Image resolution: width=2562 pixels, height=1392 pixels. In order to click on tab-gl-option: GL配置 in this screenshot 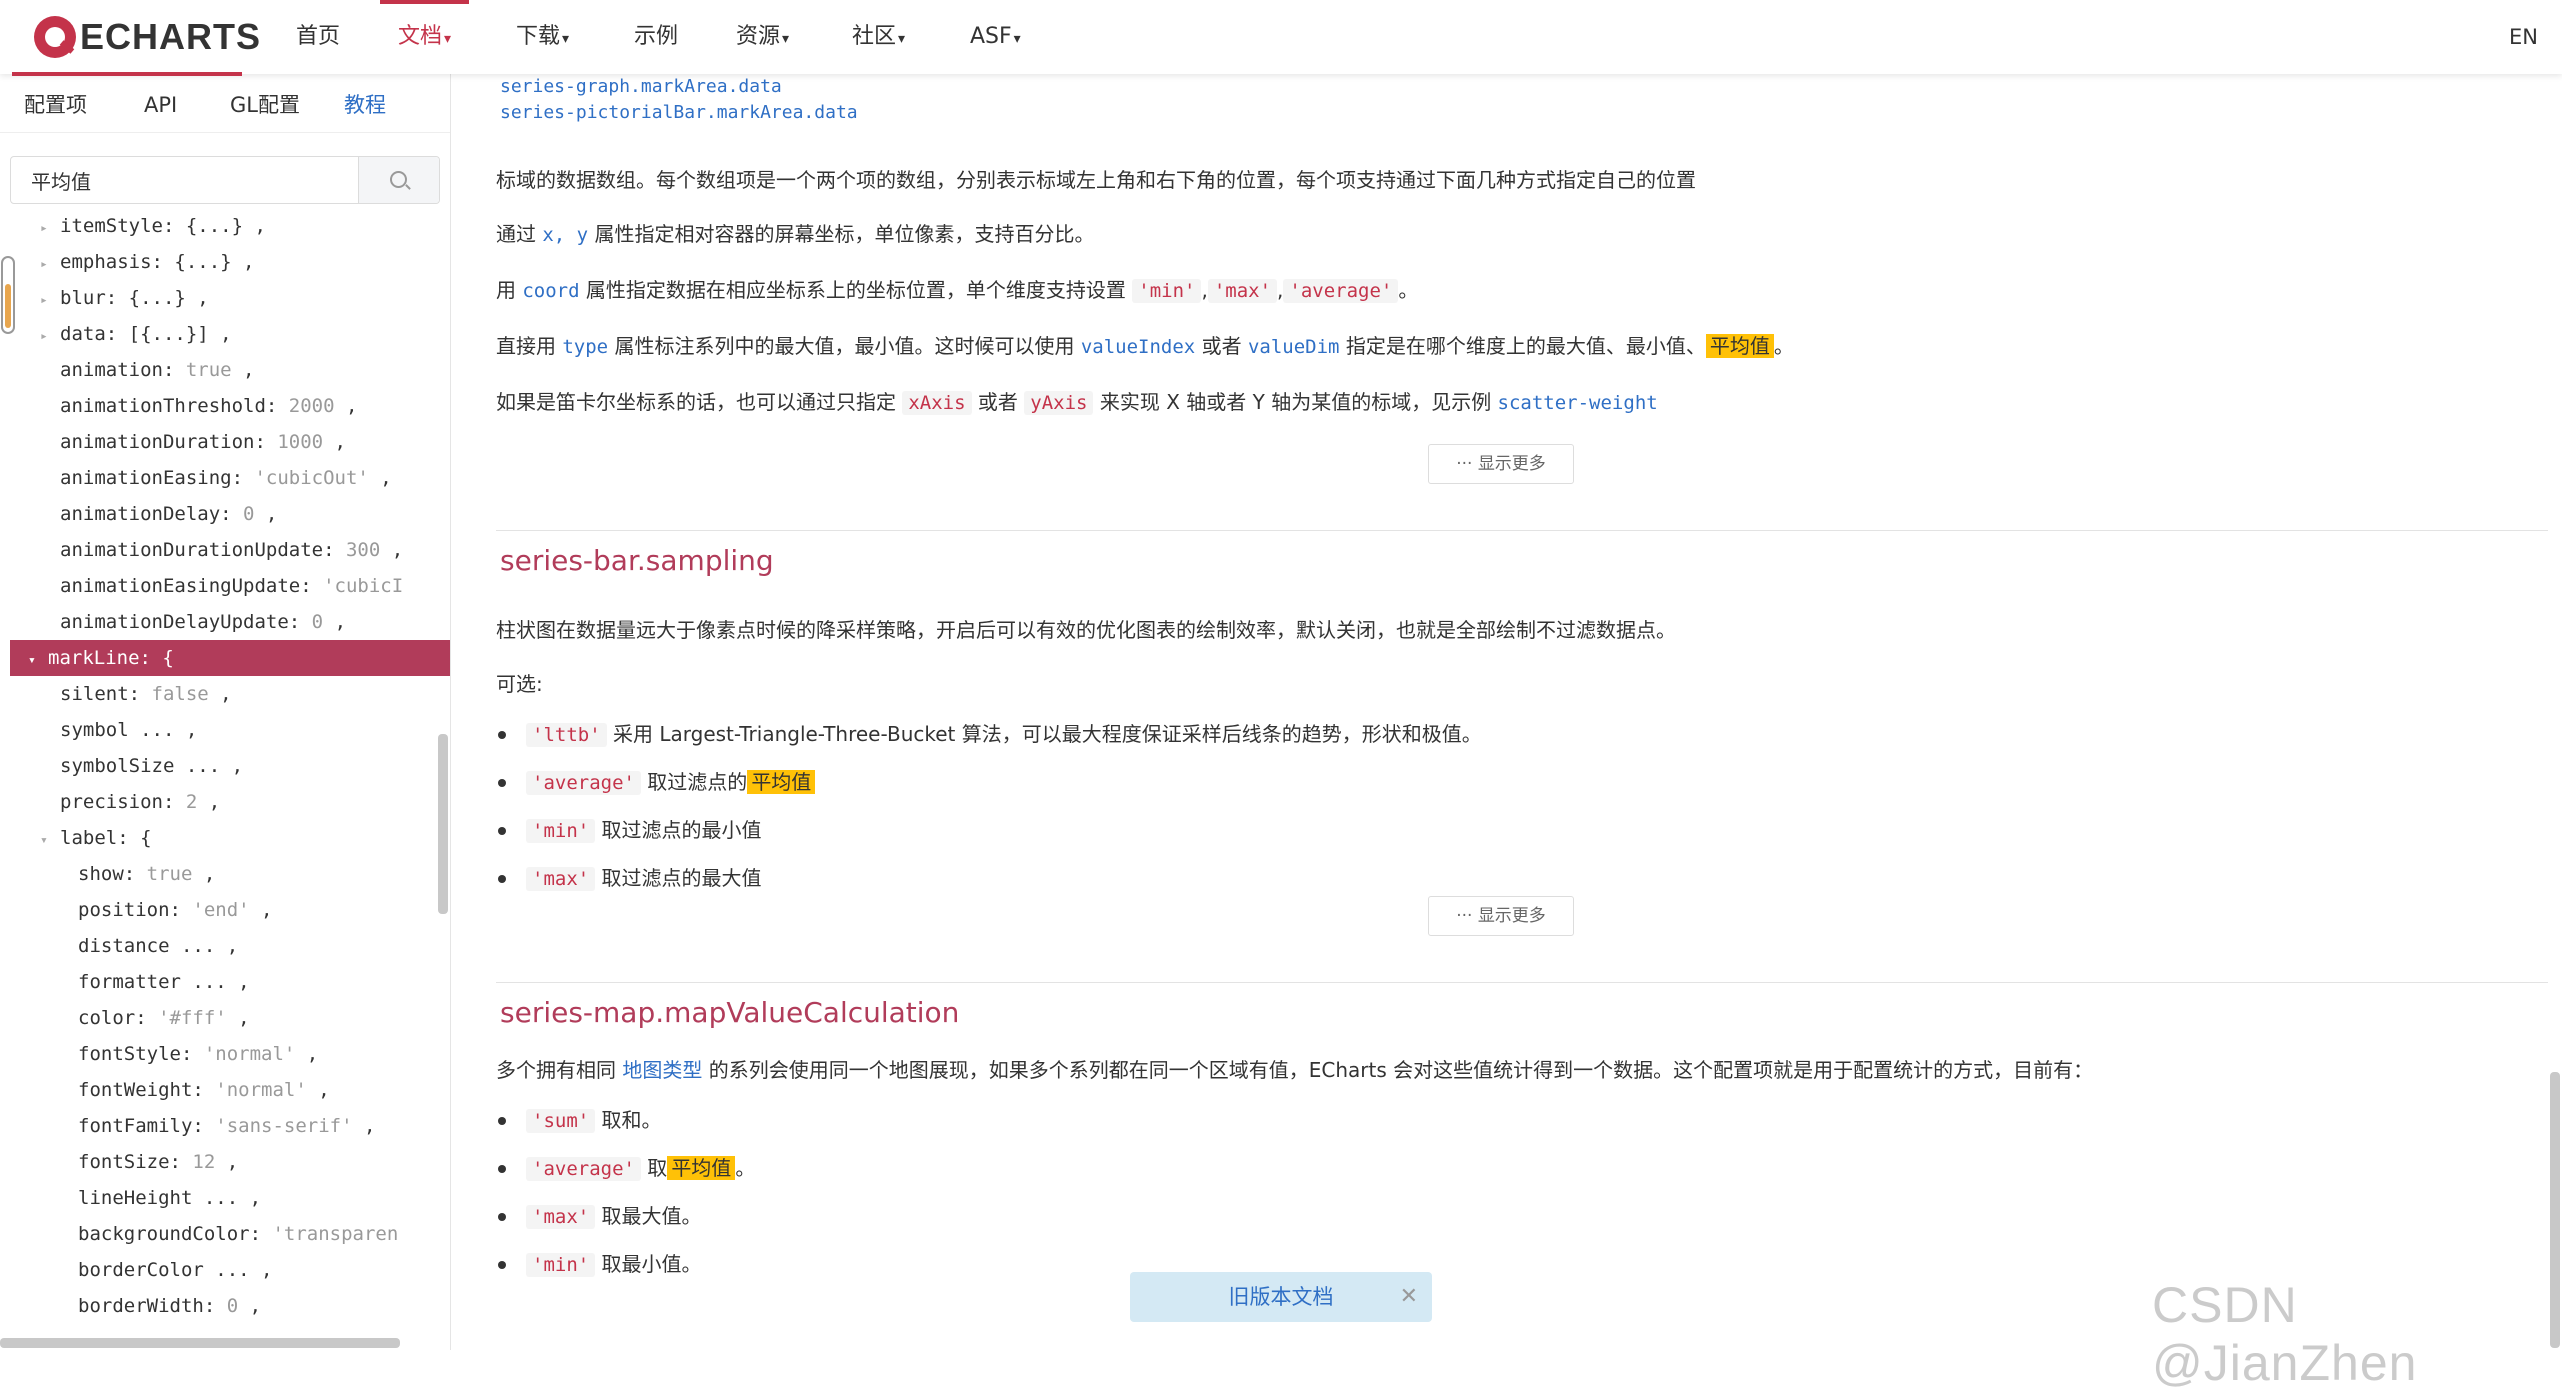, I will do `click(265, 103)`.